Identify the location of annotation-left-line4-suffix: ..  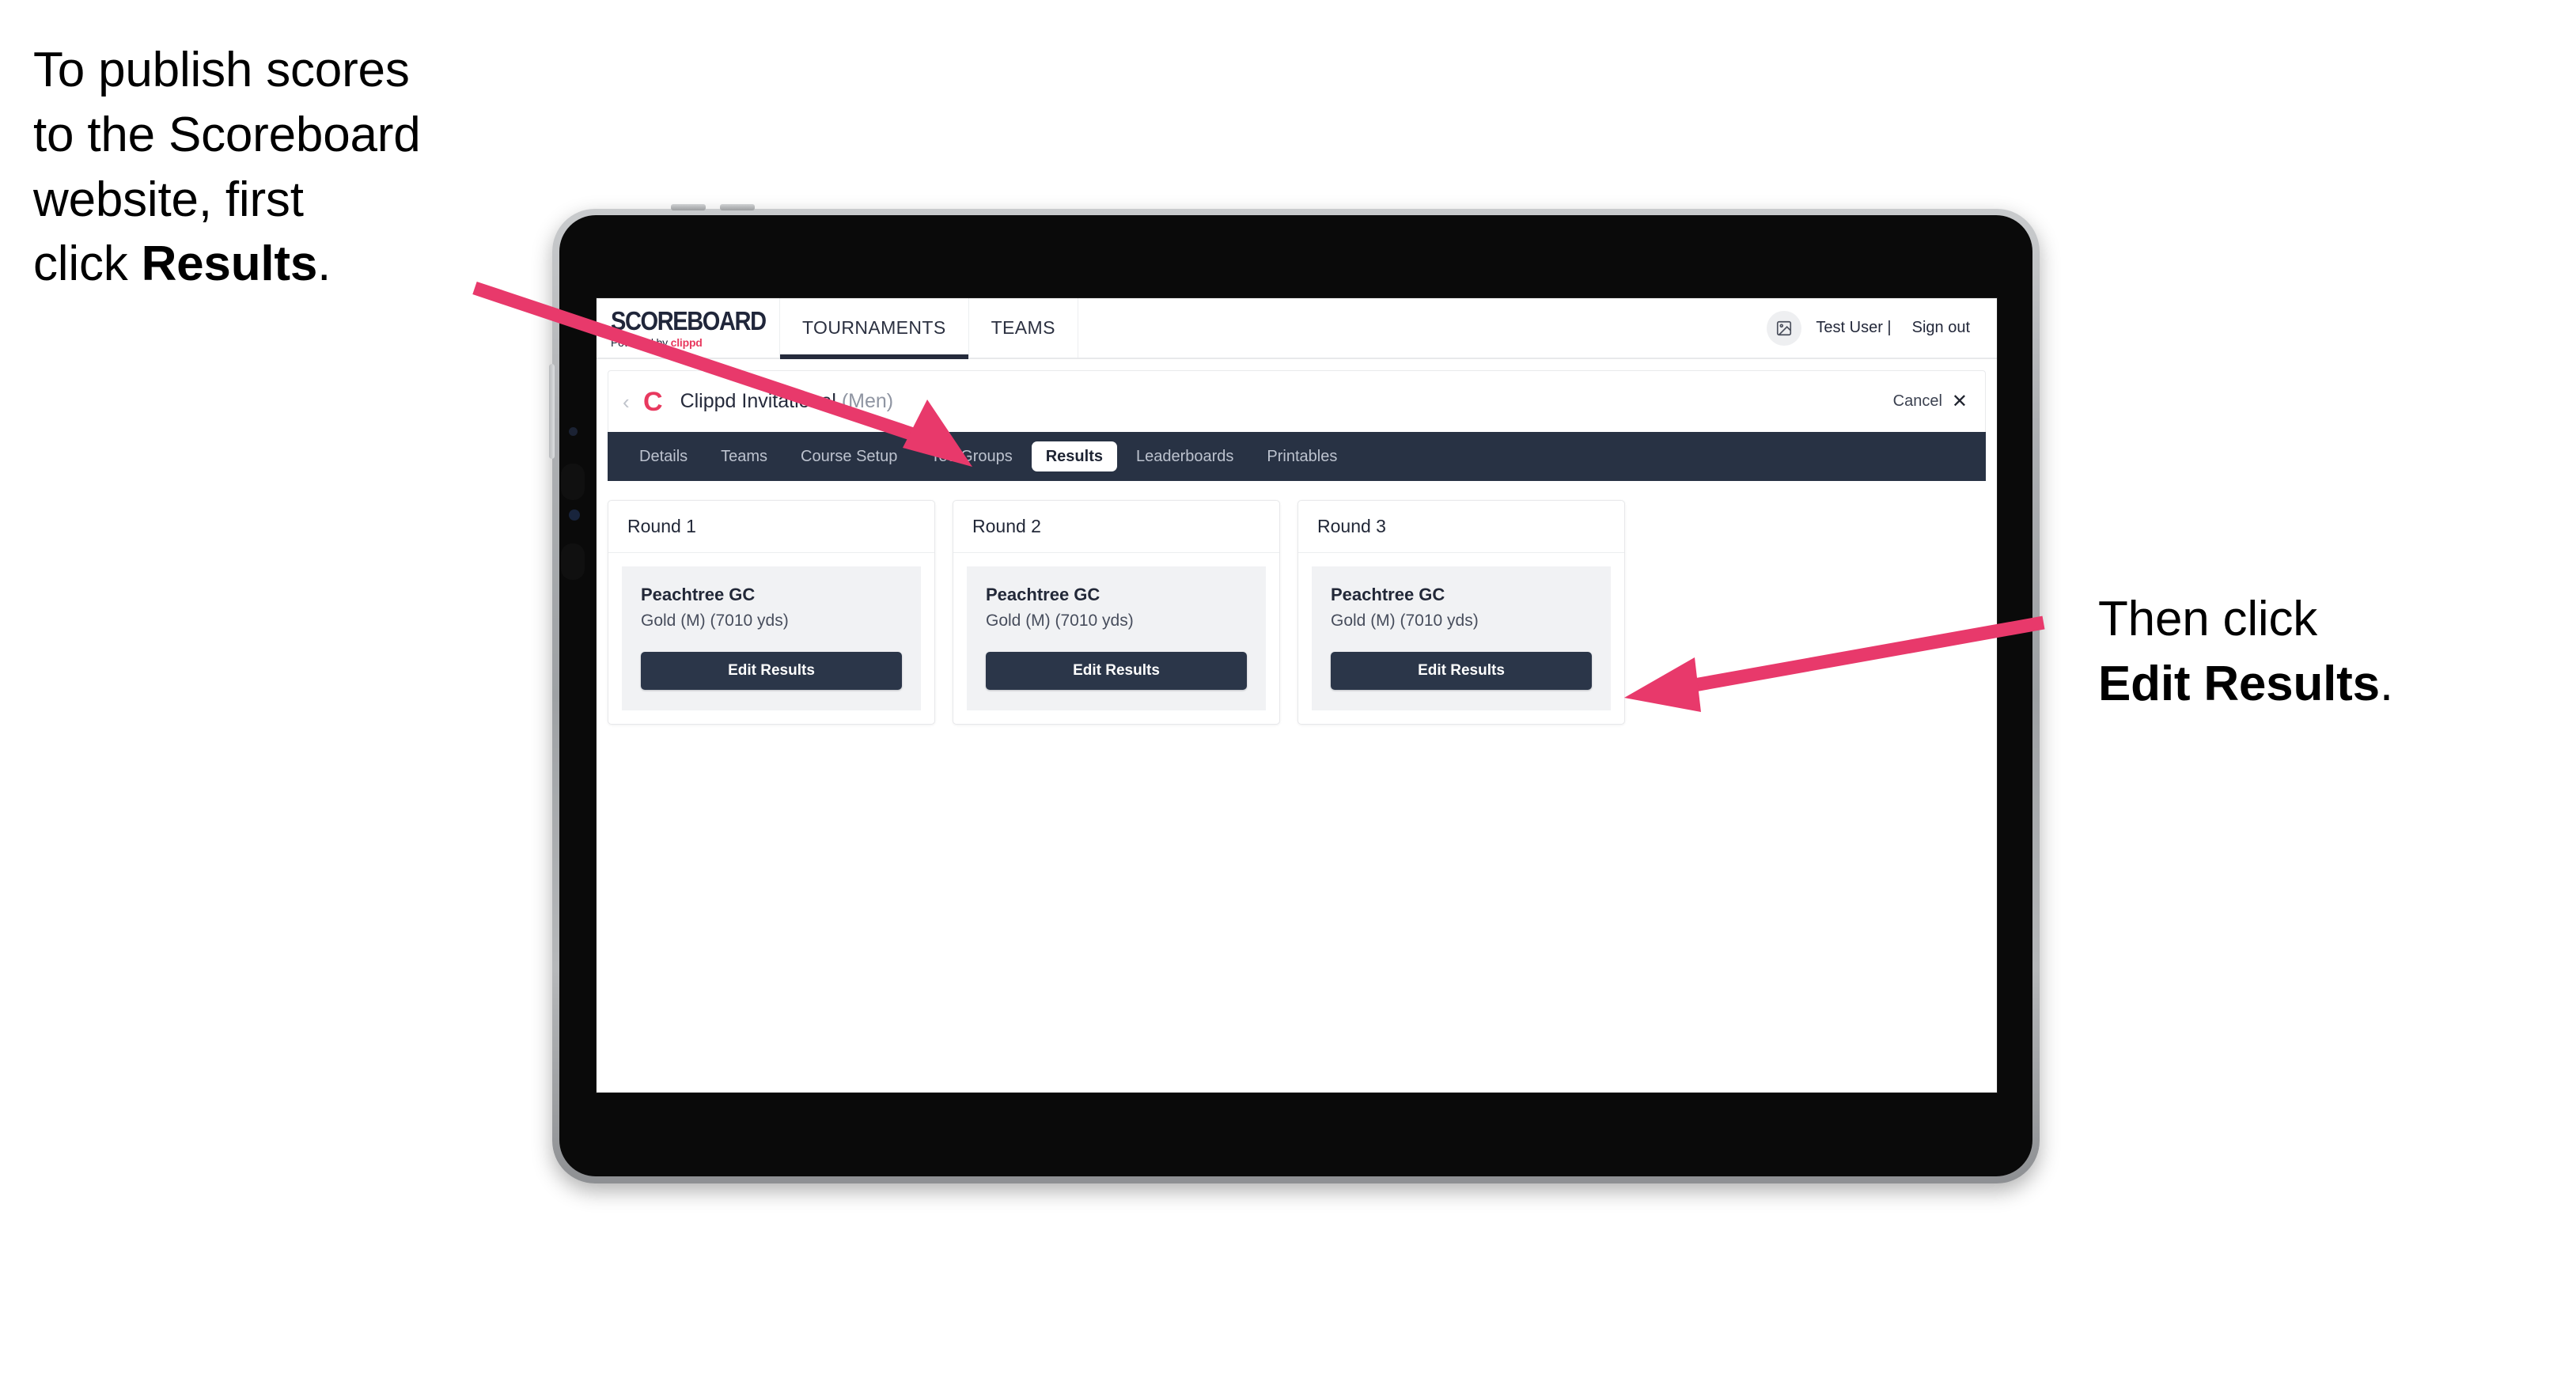
(324, 264).